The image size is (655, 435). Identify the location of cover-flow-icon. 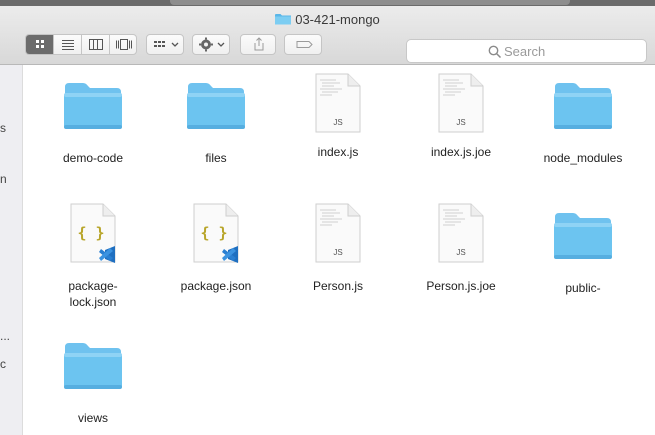
(124, 44).